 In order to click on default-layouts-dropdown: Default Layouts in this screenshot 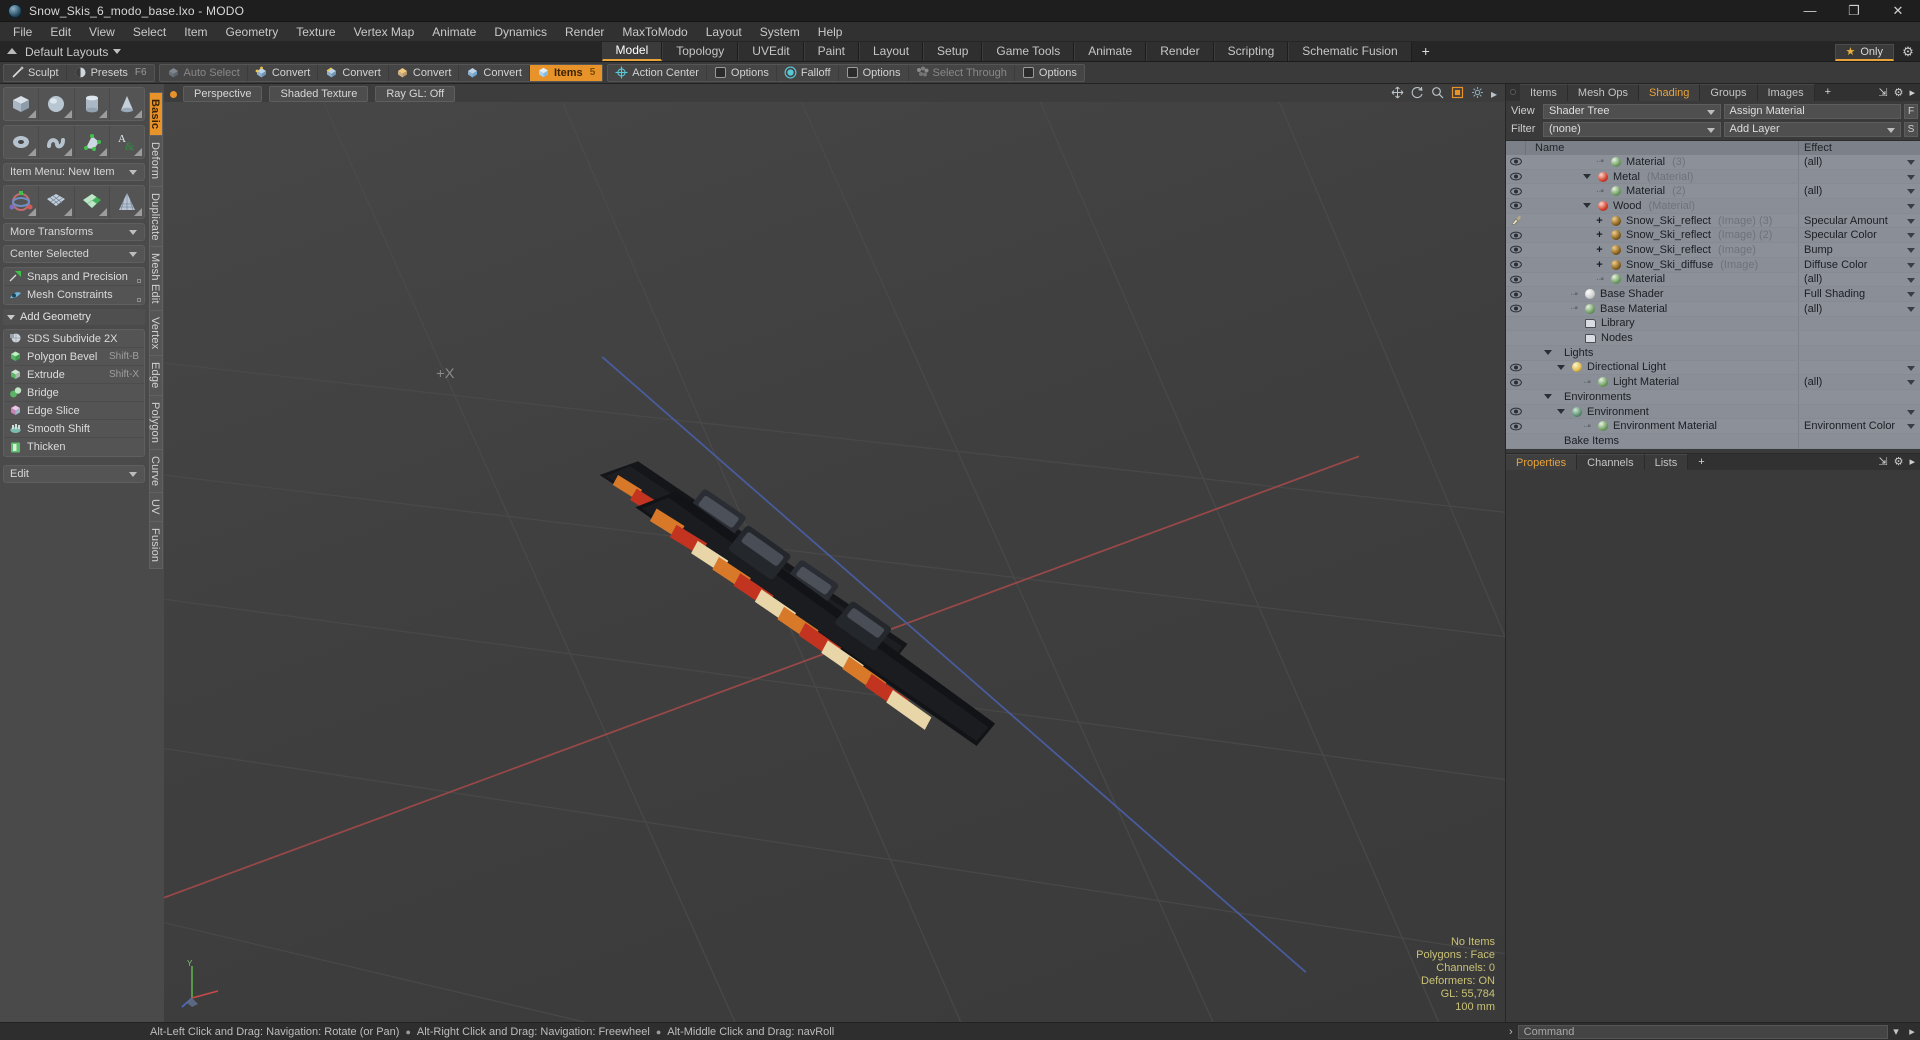, I will do `click(73, 52)`.